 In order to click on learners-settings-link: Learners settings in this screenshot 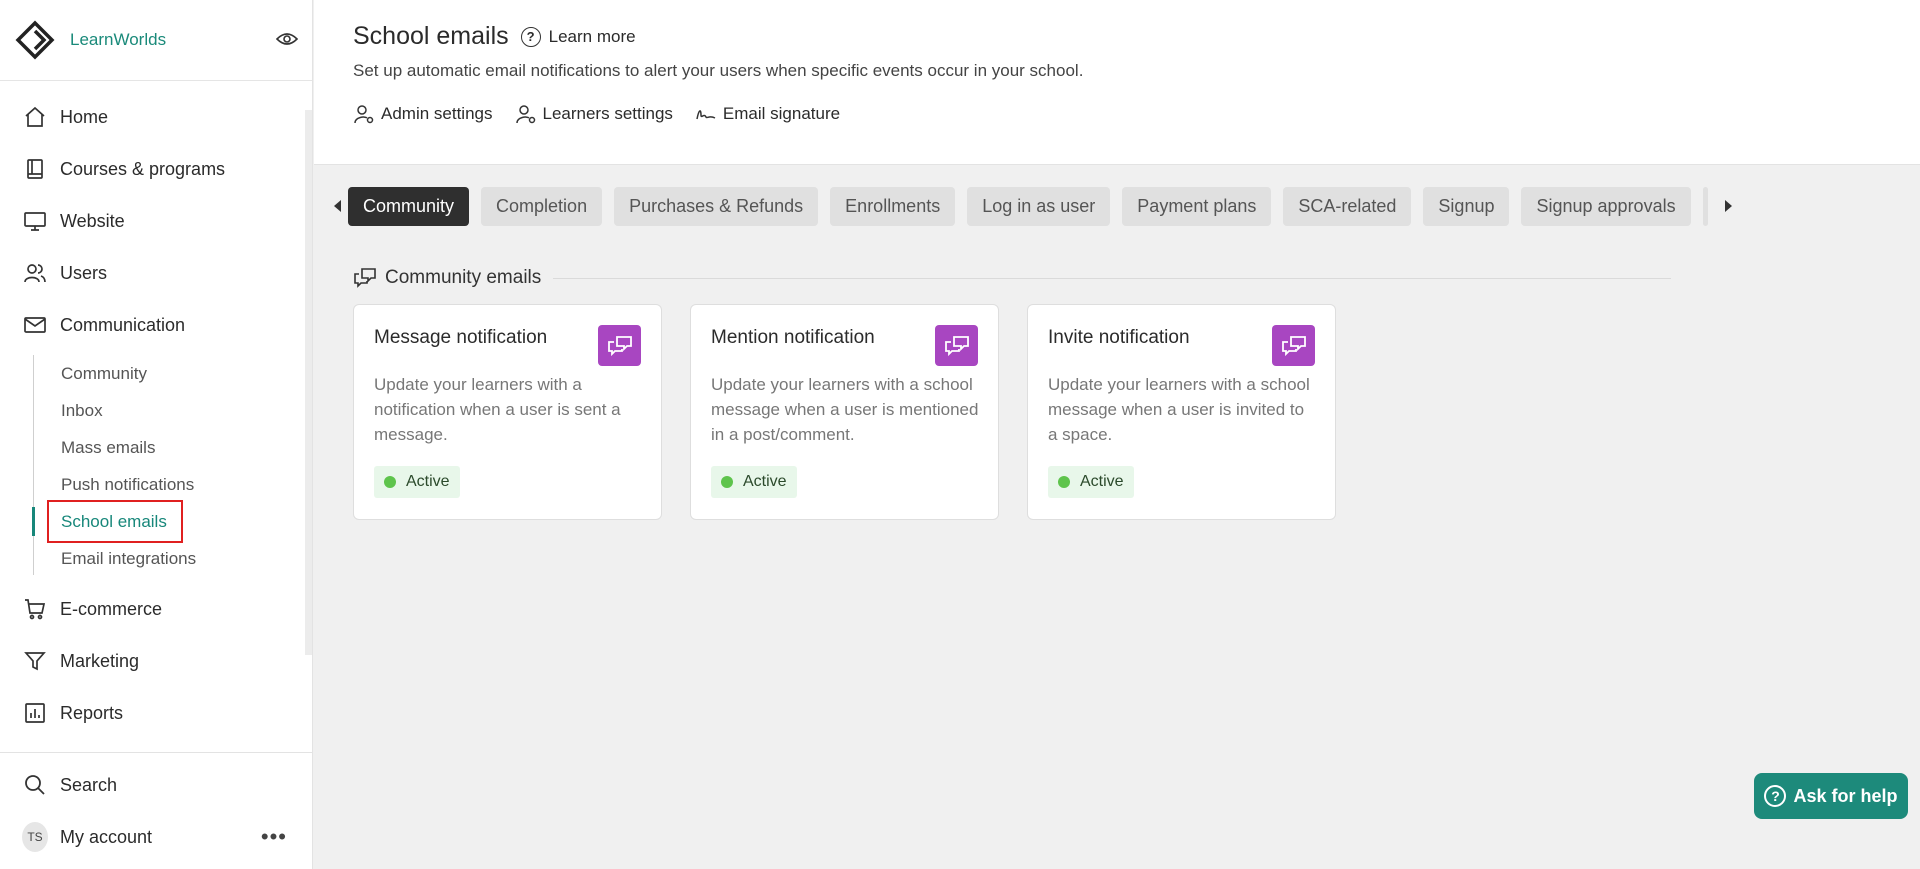, I will do `click(594, 114)`.